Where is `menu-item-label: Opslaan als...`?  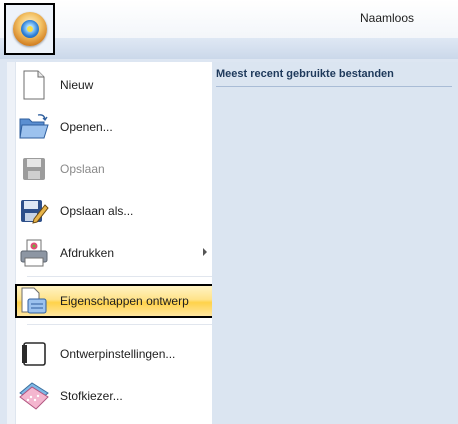 menu-item-label: Opslaan als... is located at coordinates (97, 211).